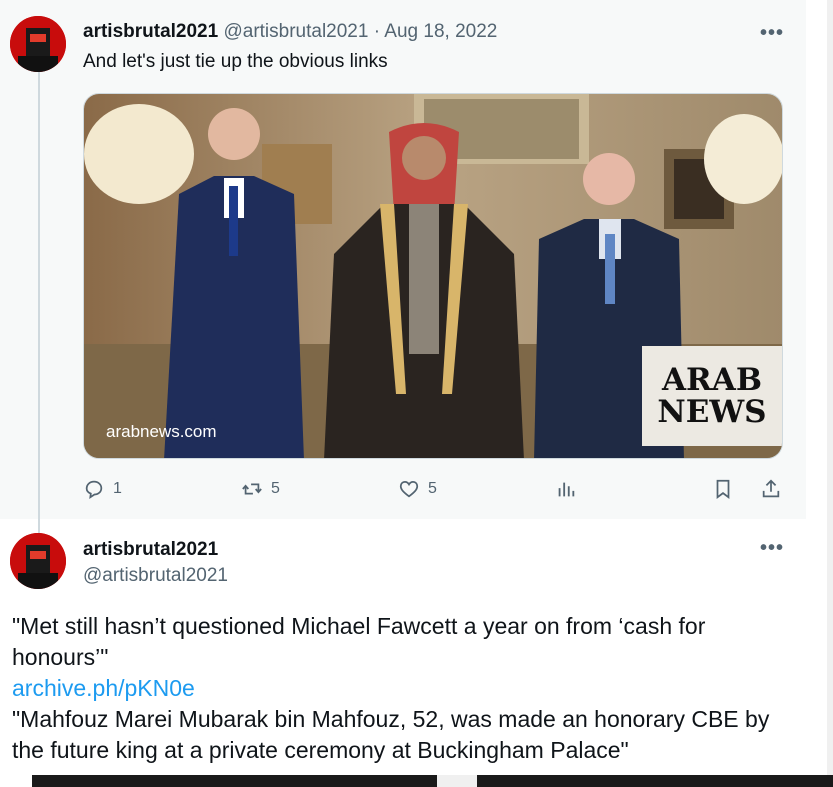 This screenshot has width=833, height=787. I want to click on arab-news-logo: ARAB NEWS, so click(712, 396).